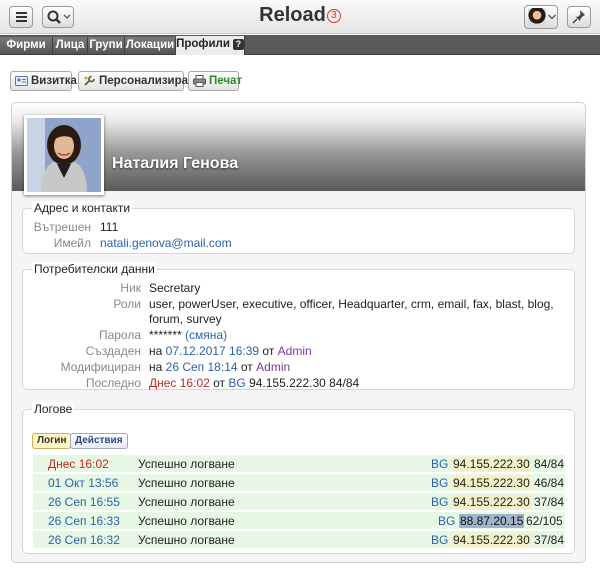 This screenshot has height=579, width=600. Describe the element at coordinates (64, 155) in the screenshot. I see `profile-photo` at that location.